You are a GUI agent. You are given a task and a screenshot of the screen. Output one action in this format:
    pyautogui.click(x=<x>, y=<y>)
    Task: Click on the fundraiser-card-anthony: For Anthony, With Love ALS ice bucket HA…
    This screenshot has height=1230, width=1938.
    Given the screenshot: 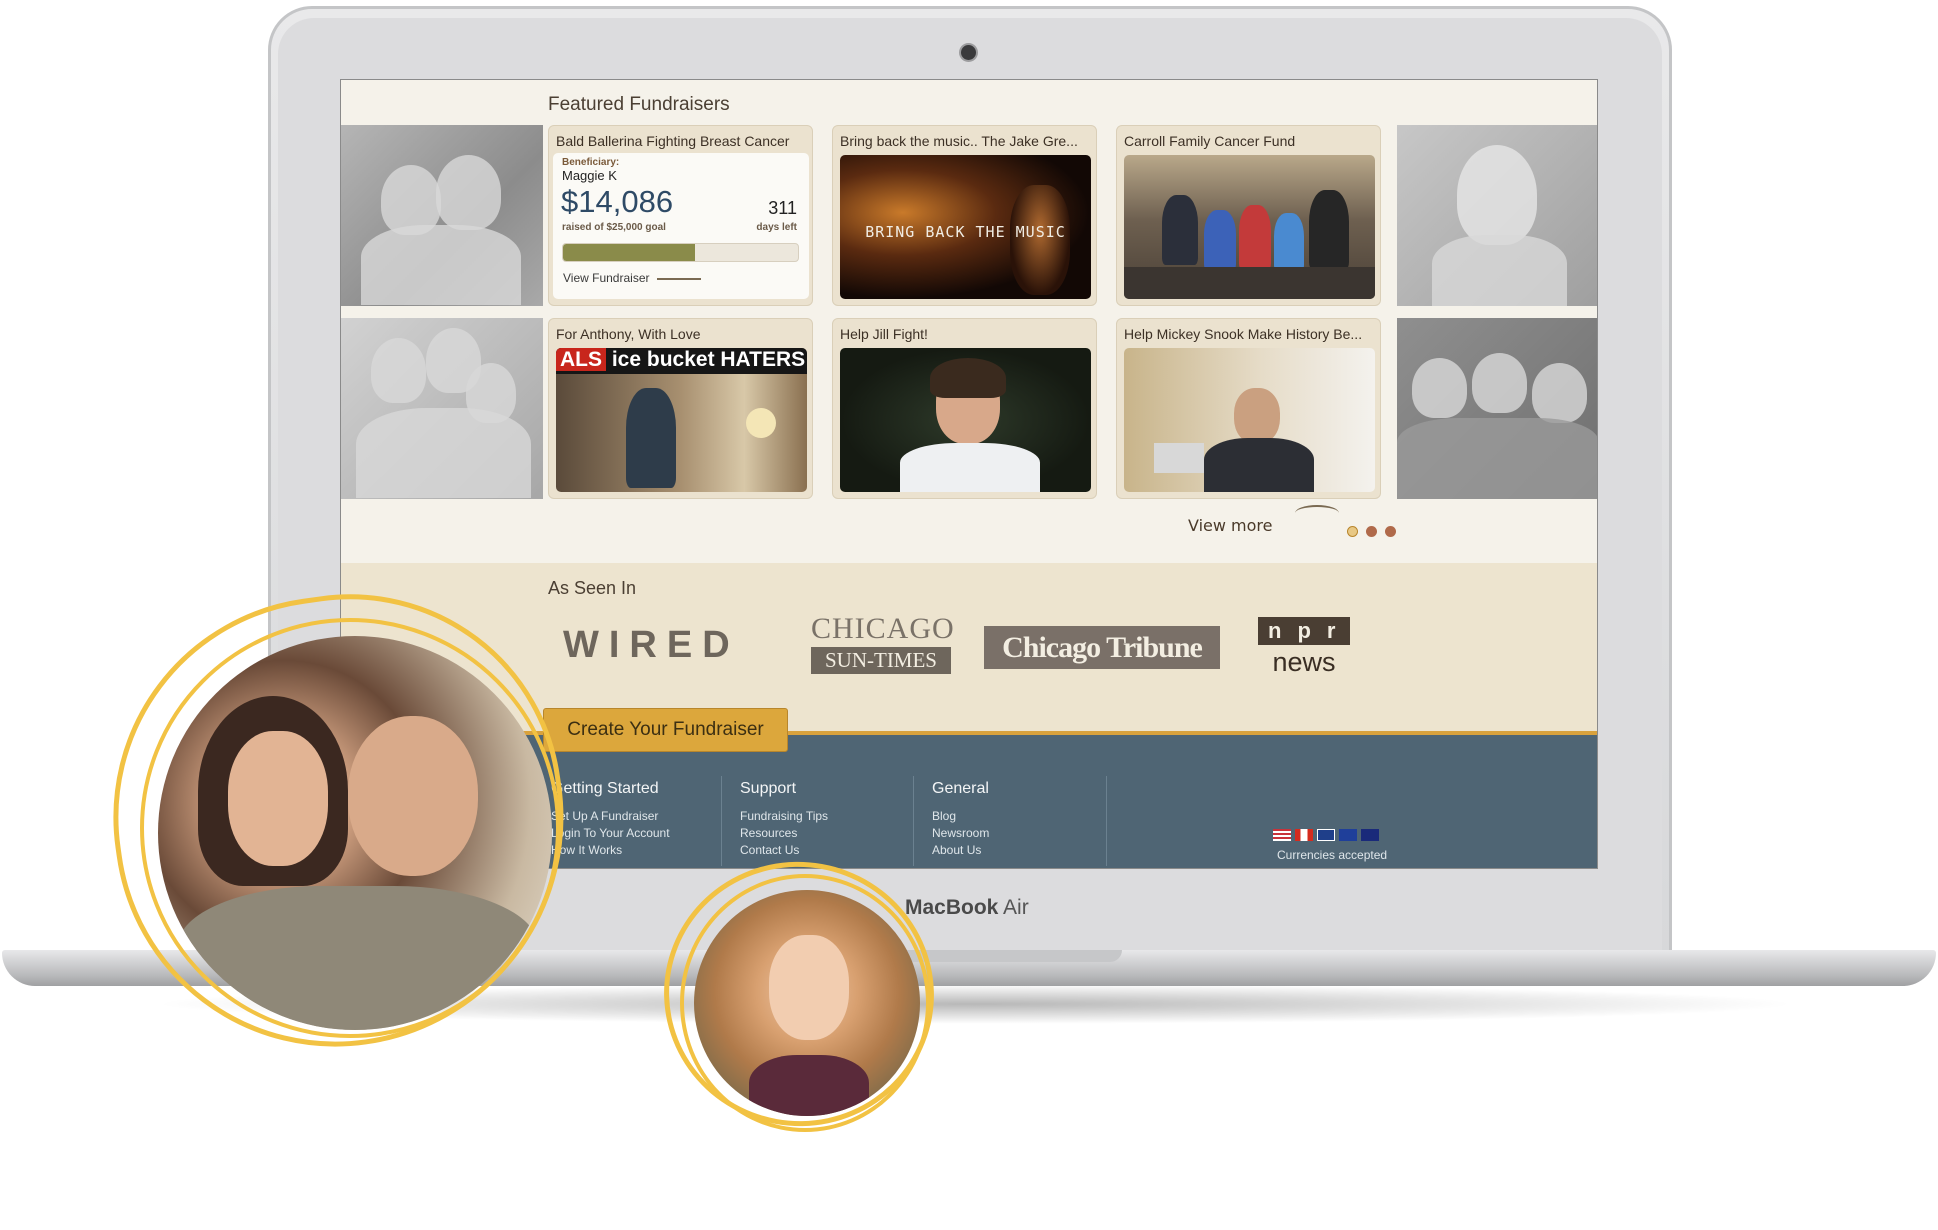 What is the action you would take?
    pyautogui.click(x=680, y=408)
    